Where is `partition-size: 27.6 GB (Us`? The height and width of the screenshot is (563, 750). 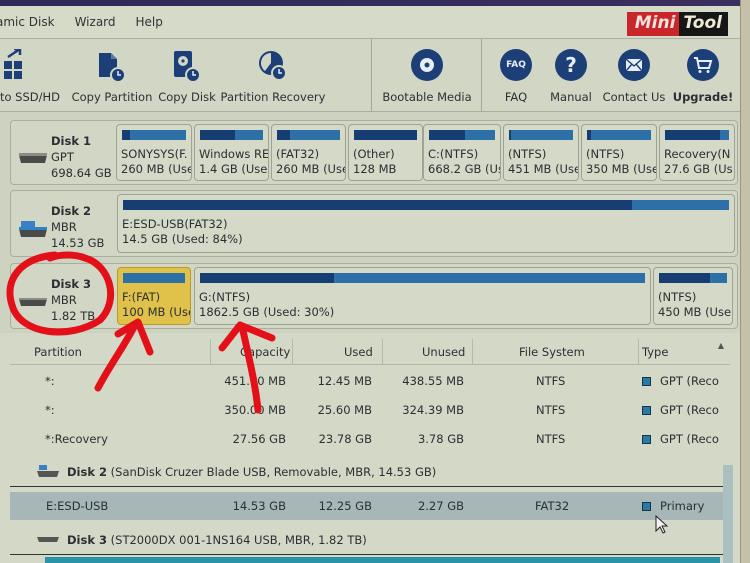 partition-size: 27.6 GB (Us is located at coordinates (698, 169).